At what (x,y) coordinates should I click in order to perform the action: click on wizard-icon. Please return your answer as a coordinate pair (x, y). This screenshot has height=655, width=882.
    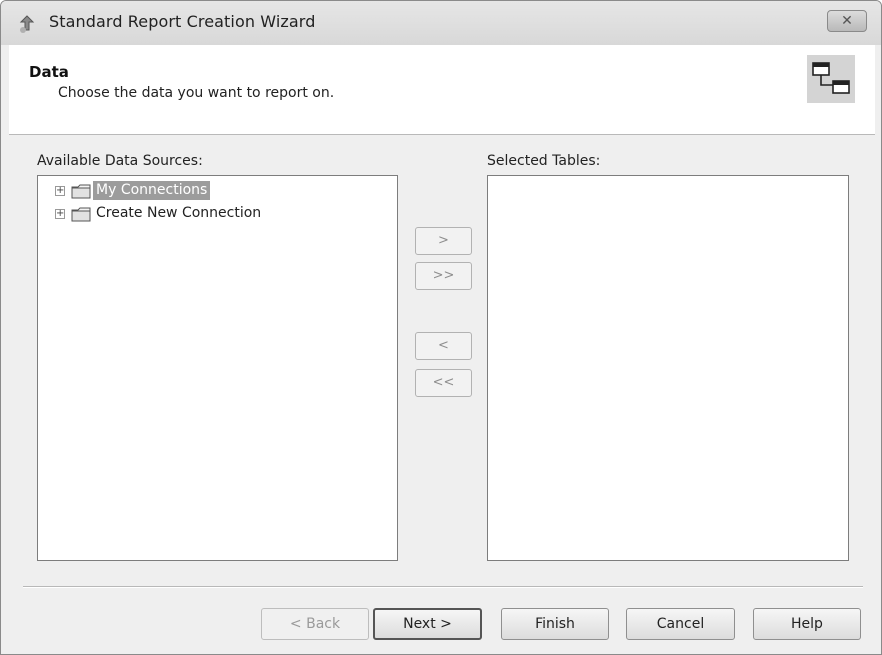
    Looking at the image, I should click on (27, 24).